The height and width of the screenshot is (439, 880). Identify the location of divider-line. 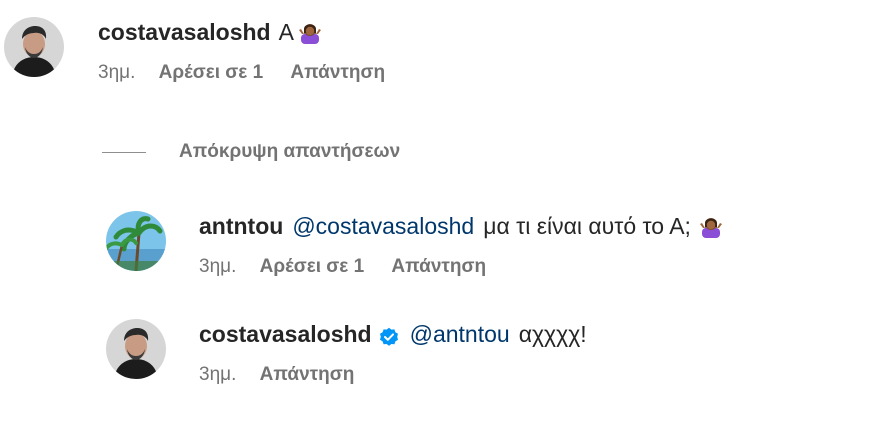
(124, 152).